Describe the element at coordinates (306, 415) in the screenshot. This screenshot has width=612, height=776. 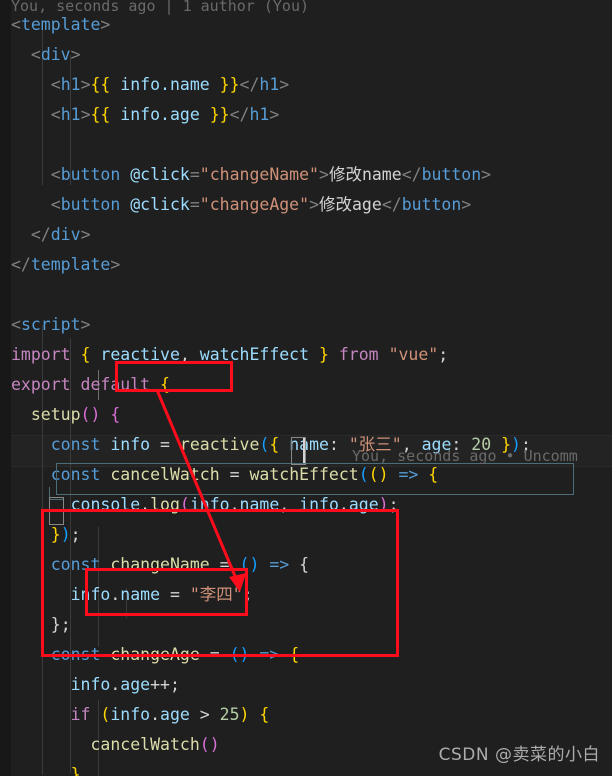
I see `code-line: setup() {` at that location.